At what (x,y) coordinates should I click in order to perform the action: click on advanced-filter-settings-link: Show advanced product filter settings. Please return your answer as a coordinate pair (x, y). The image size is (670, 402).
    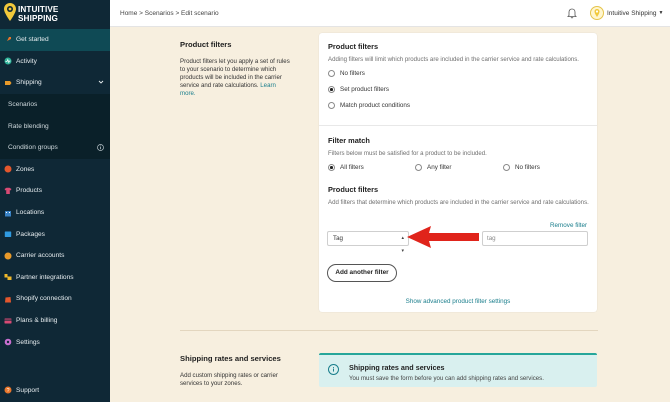
    Looking at the image, I should click on (458, 301).